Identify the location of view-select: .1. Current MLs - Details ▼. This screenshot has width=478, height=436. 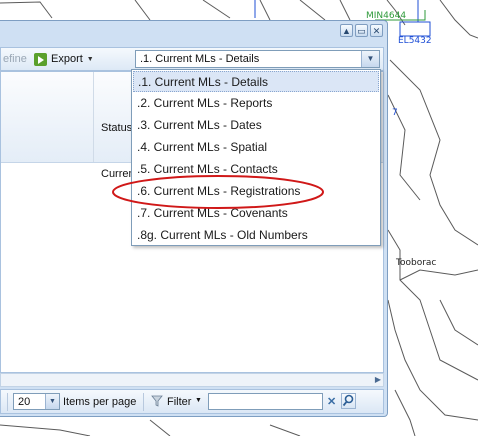
(257, 59).